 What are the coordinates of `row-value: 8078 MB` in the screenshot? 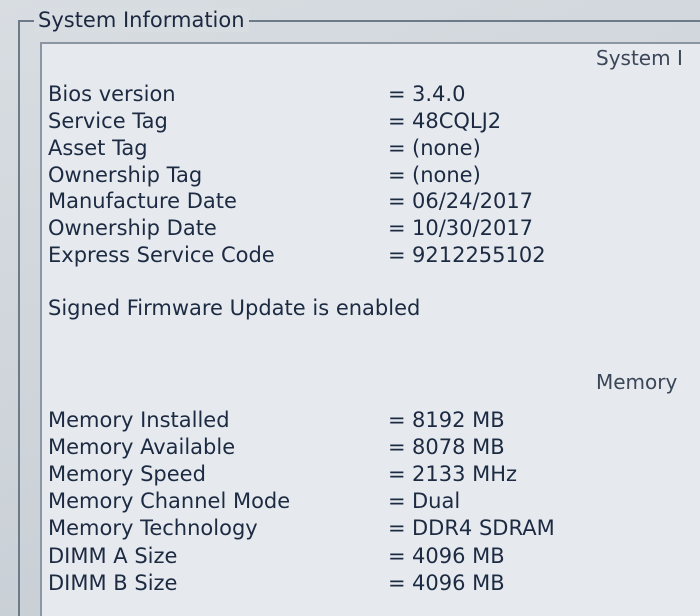 It's located at (458, 447).